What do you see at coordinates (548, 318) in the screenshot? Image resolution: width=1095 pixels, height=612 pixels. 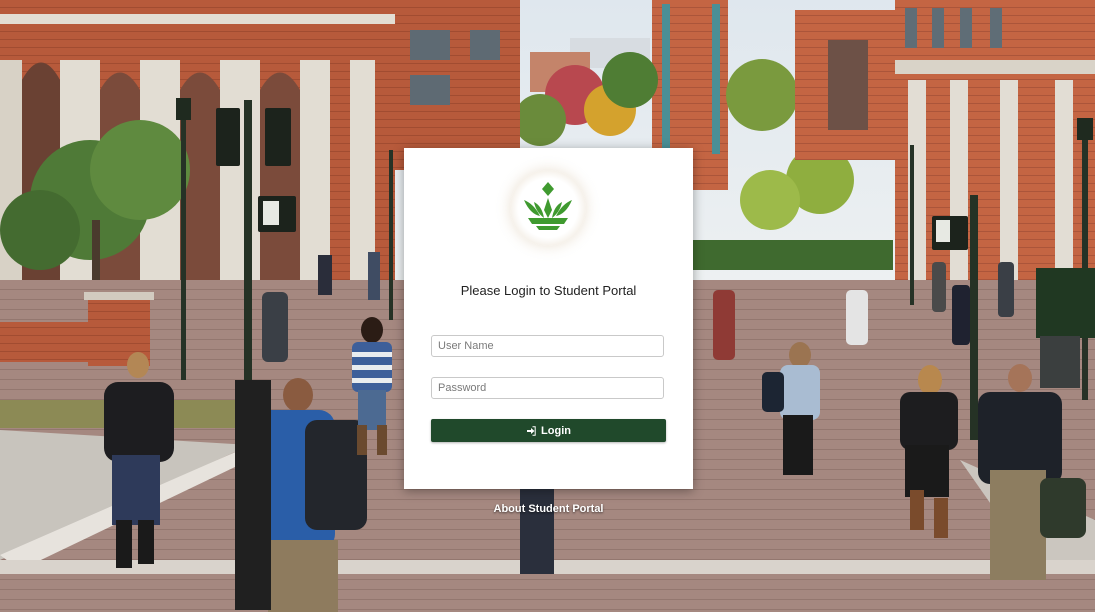 I see `login-card: Please Login to Student Portal Login` at bounding box center [548, 318].